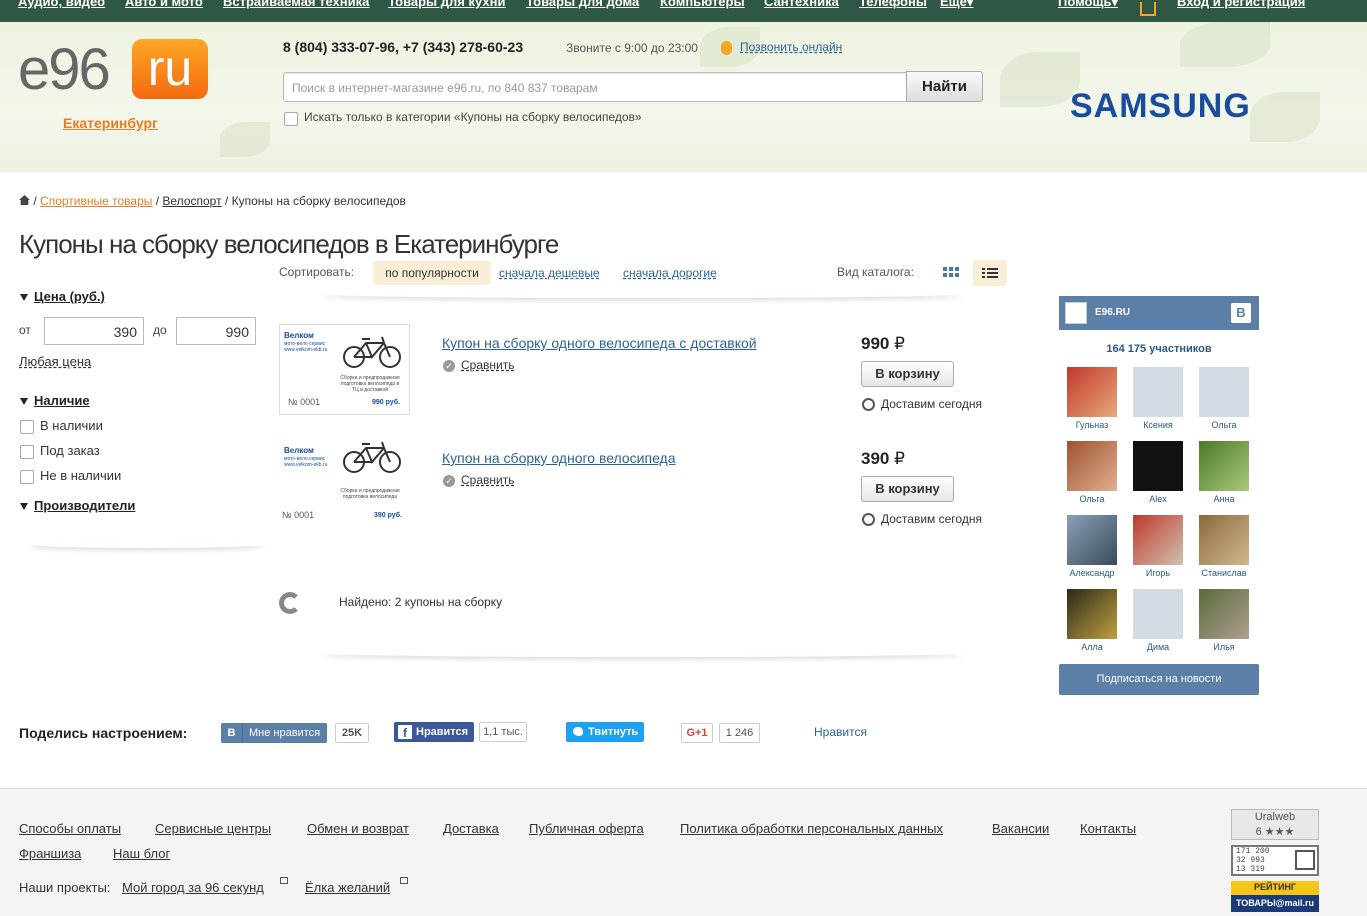 This screenshot has height=916, width=1367. Describe the element at coordinates (27, 427) in the screenshot. I see `avail-in-stock-checkbox` at that location.